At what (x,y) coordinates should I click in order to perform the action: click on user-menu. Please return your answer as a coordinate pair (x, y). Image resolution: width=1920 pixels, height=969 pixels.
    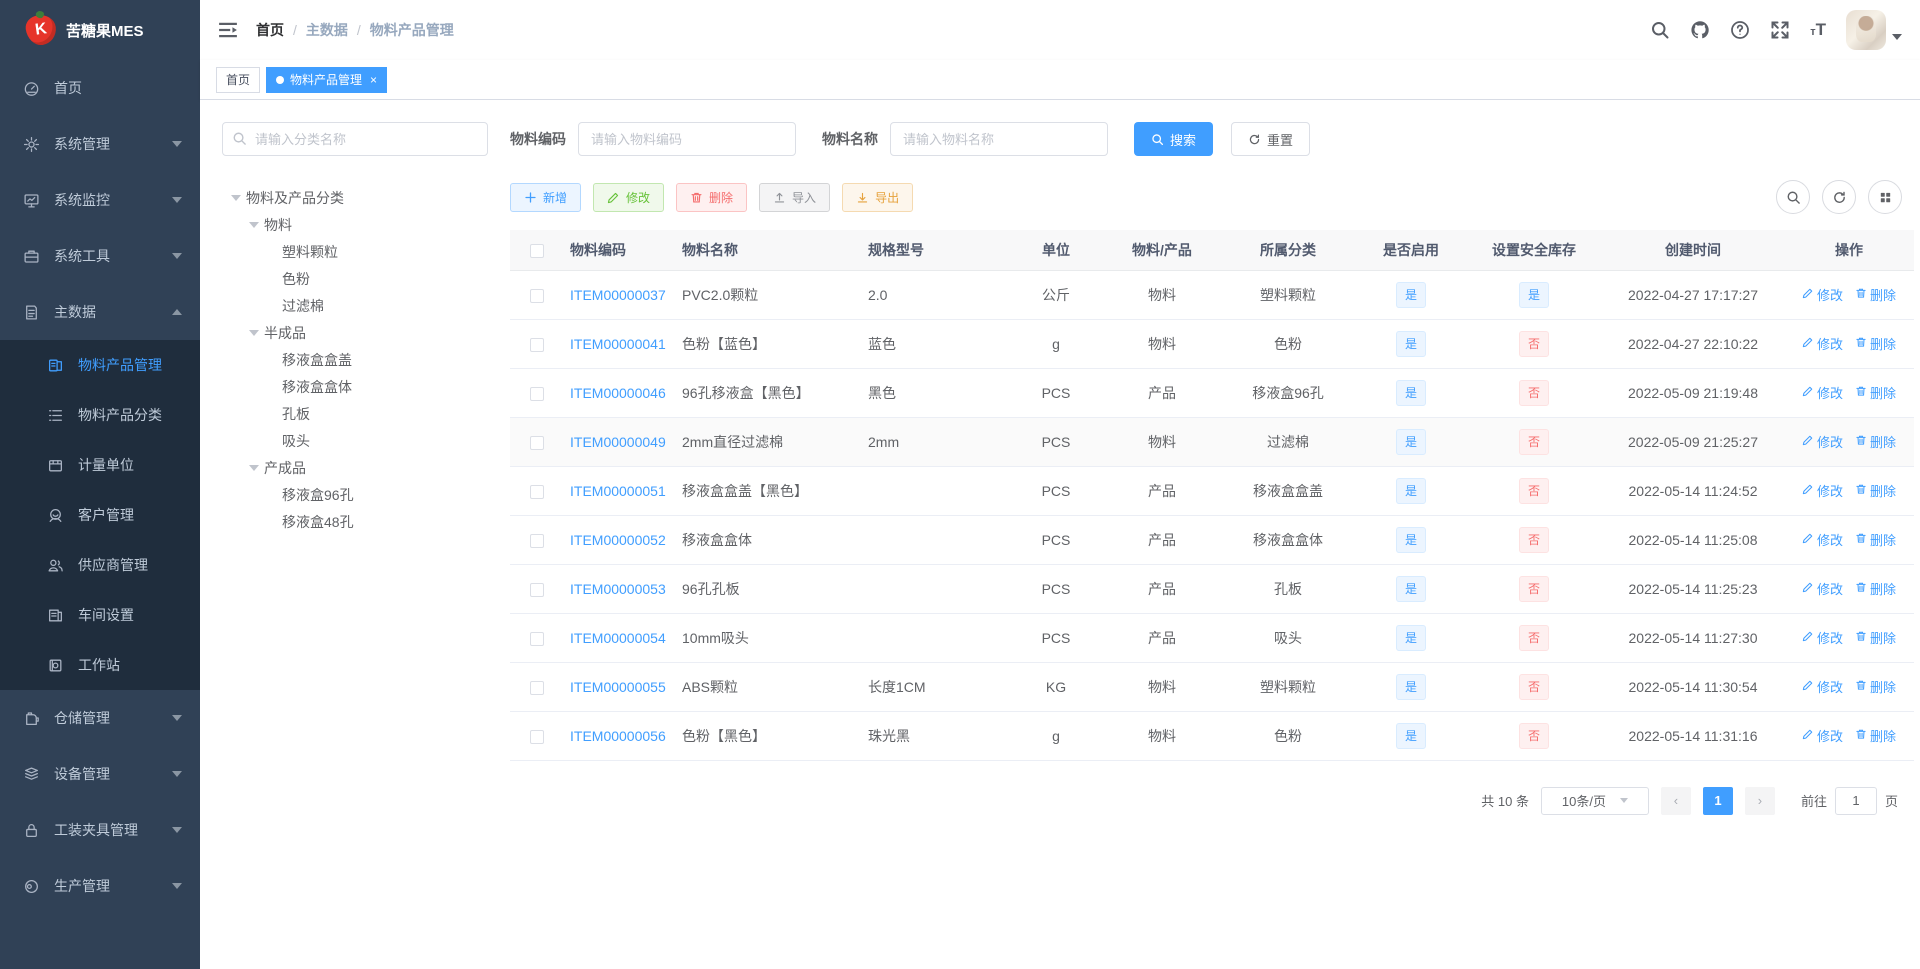
    Looking at the image, I should click on (1874, 30).